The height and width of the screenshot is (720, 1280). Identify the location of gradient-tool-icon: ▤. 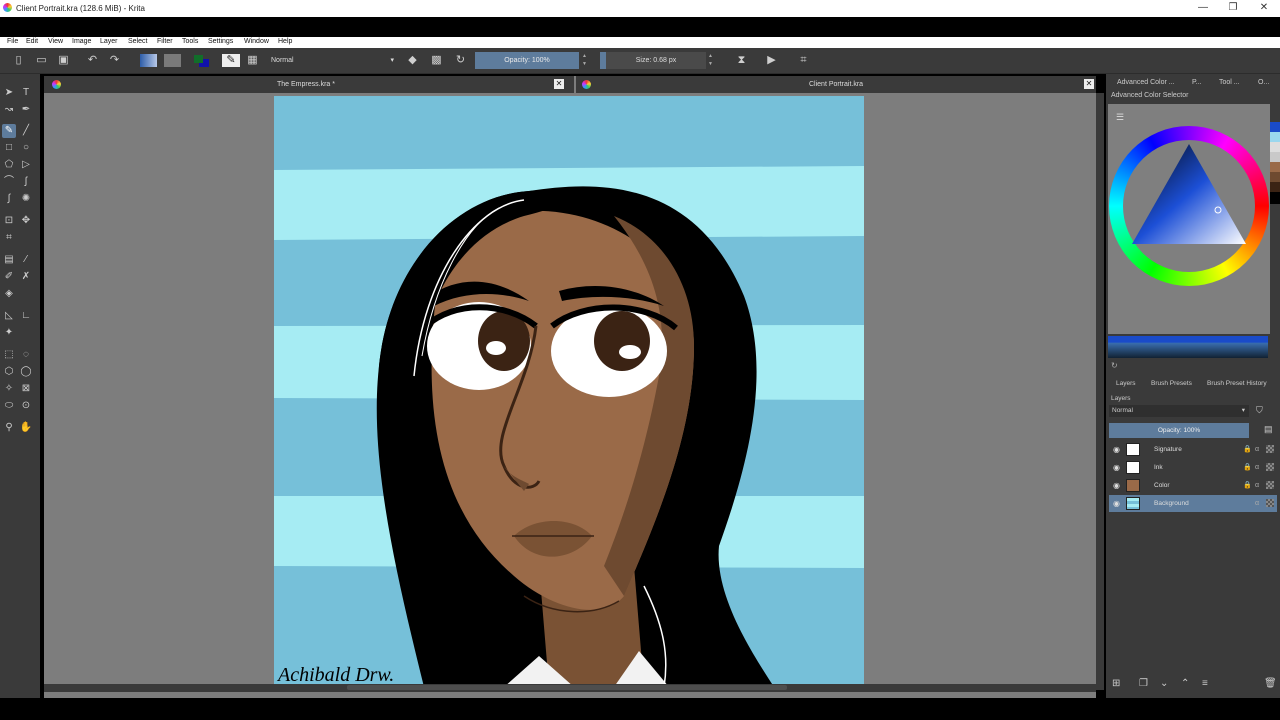
(9, 260).